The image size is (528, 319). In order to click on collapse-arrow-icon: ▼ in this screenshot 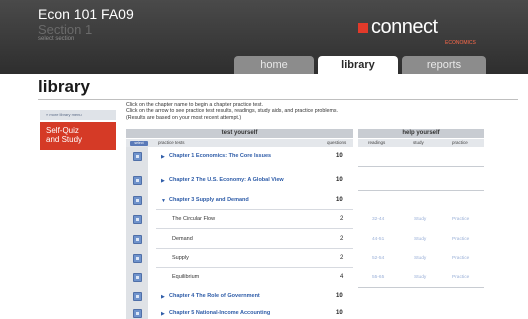, I will do `click(163, 201)`.